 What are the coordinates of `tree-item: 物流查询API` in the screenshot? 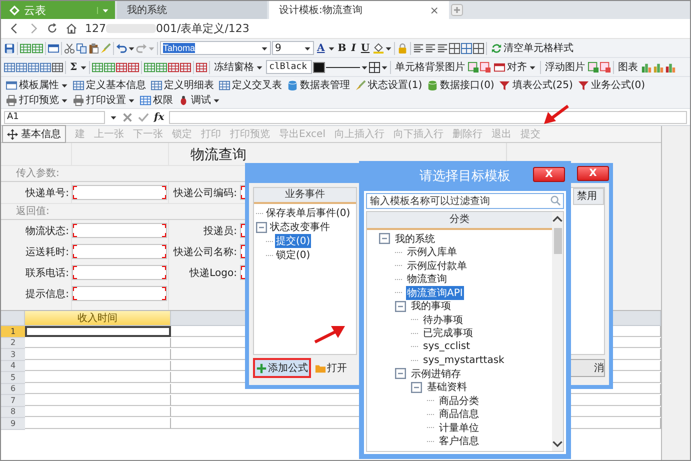 It's located at (435, 293).